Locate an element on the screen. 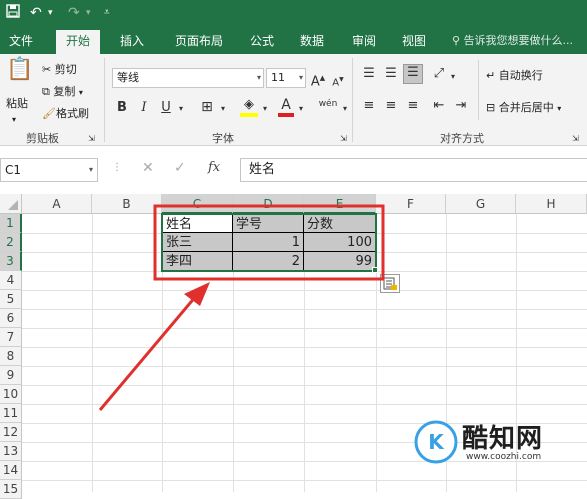 This screenshot has width=587, height=499. wrap-text-button: ↵ 自动换行 is located at coordinates (514, 76).